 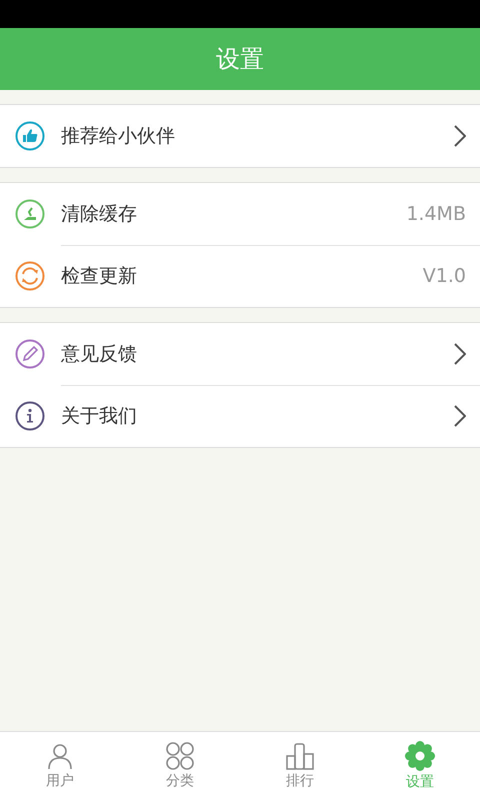 I want to click on row-value: V1.0, so click(x=444, y=276).